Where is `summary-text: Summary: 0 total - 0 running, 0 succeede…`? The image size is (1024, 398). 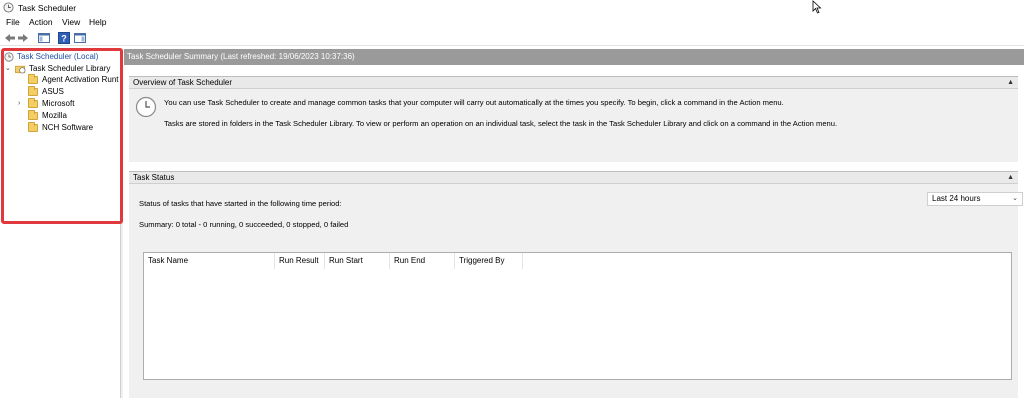
summary-text: Summary: 0 total - 0 running, 0 succeede… is located at coordinates (244, 224).